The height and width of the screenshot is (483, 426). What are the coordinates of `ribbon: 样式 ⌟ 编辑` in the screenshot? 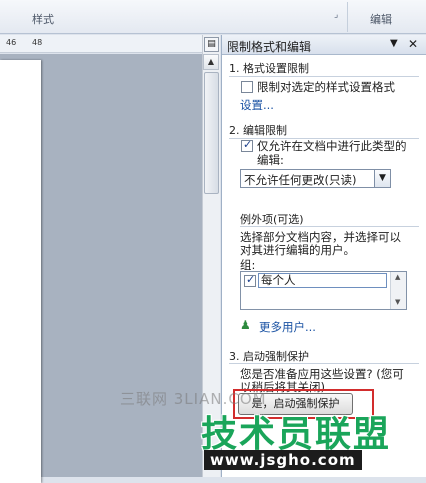 It's located at (213, 17).